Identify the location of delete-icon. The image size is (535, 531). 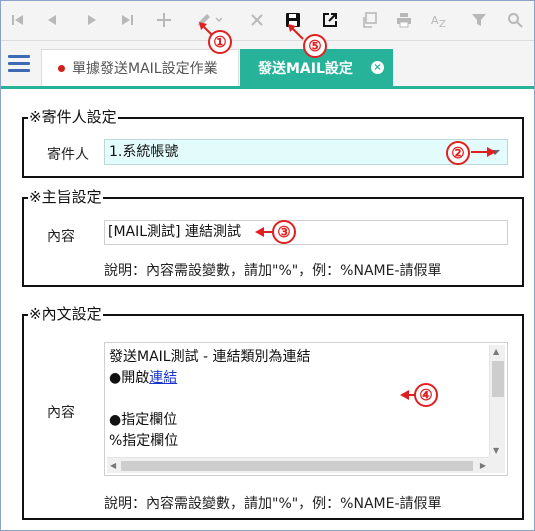
(257, 20).